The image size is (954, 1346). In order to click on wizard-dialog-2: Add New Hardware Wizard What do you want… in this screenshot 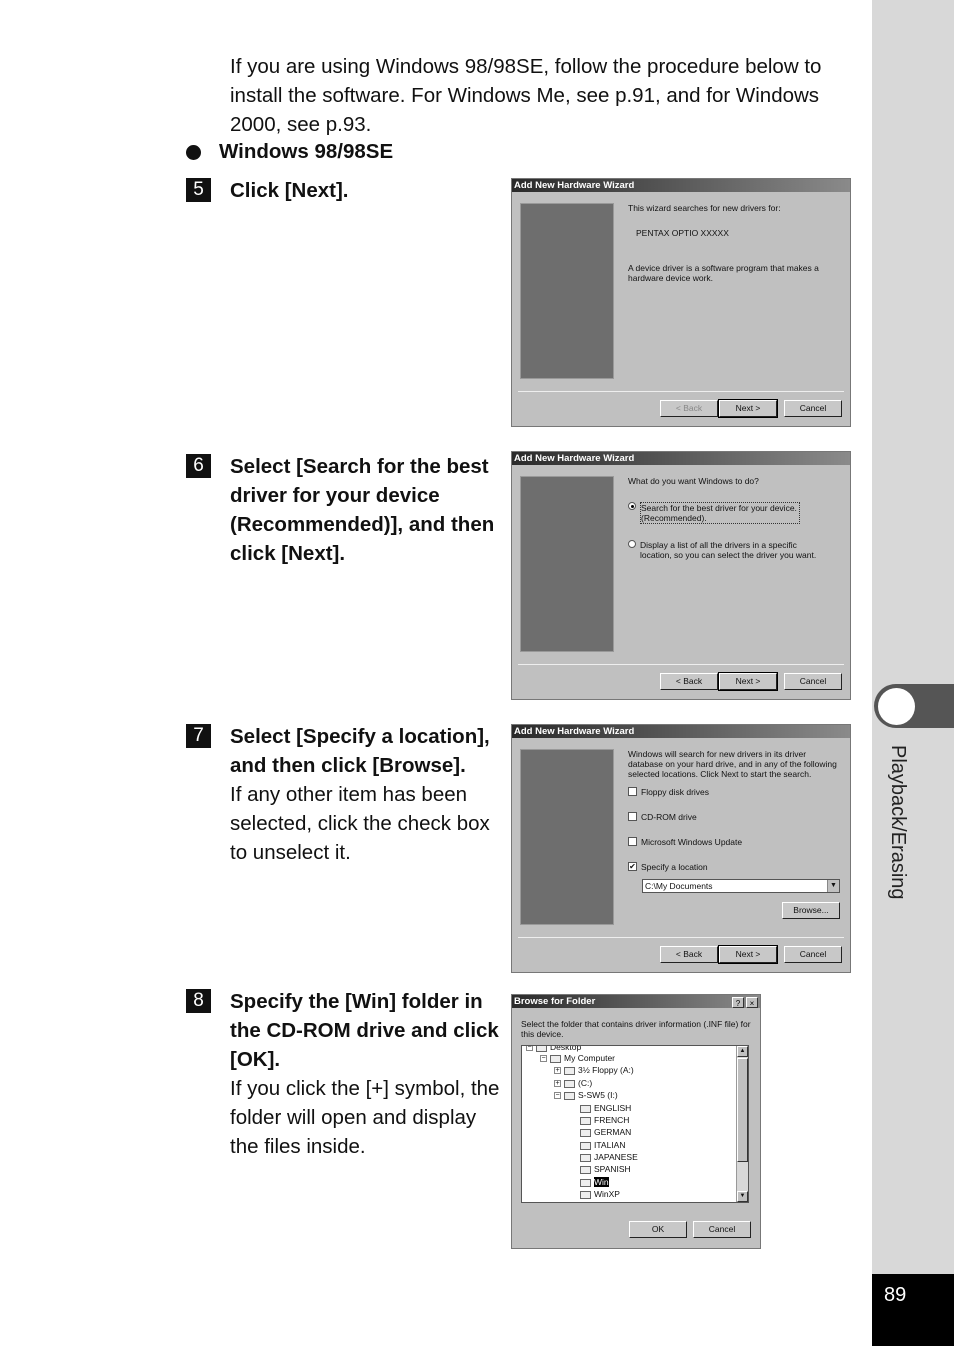, I will do `click(681, 575)`.